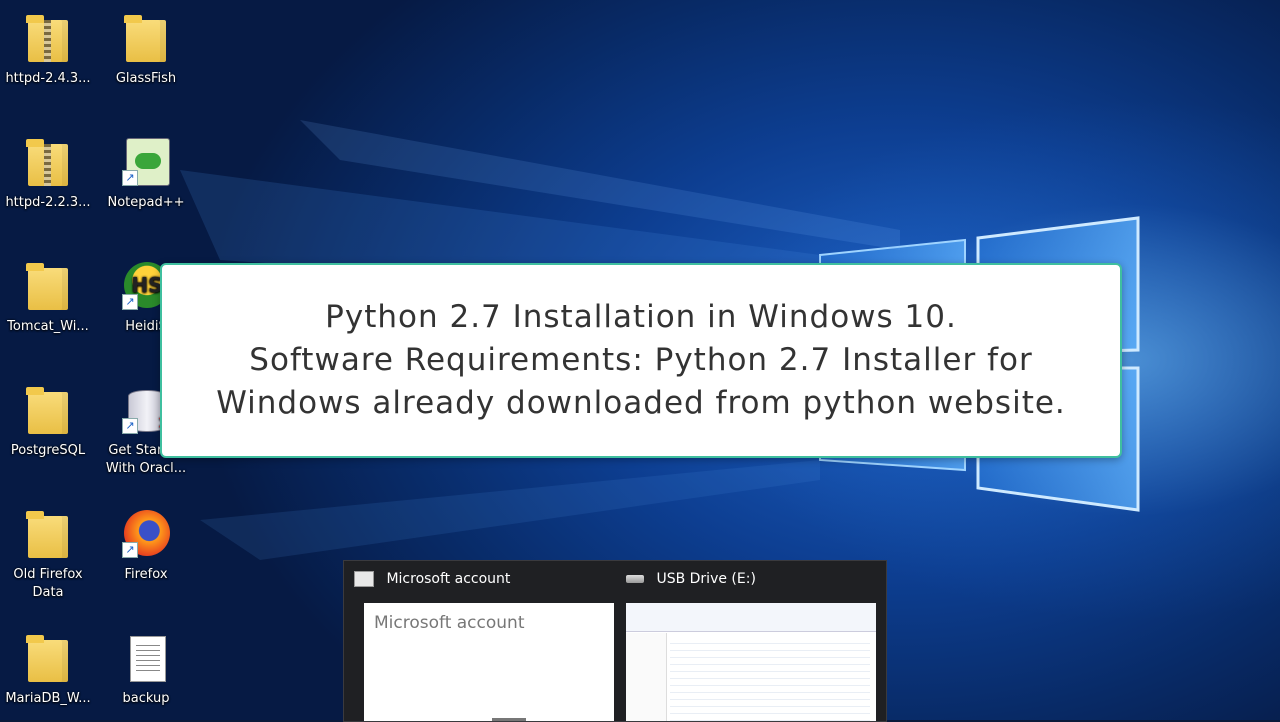 The height and width of the screenshot is (722, 1280). I want to click on explorer-file-list, so click(770, 679).